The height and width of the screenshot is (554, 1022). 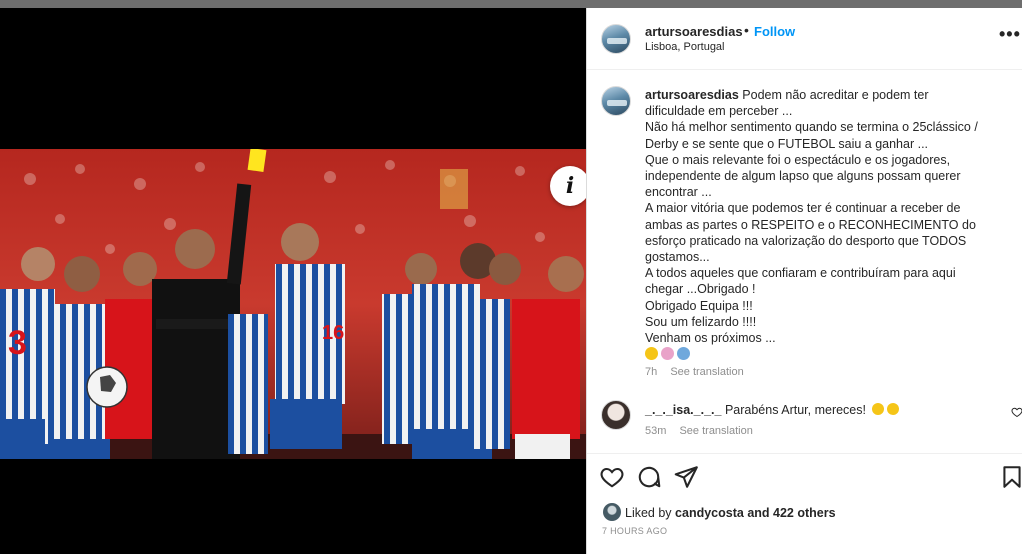 What do you see at coordinates (648, 513) in the screenshot?
I see `likes-prefix: Liked by` at bounding box center [648, 513].